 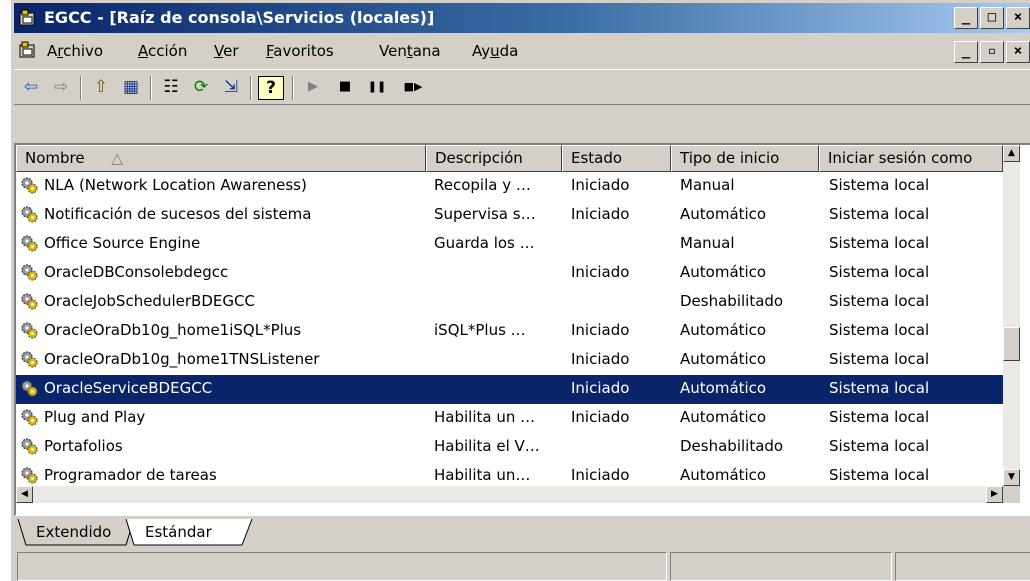 I want to click on column-header-tipo-inicio: Tipo de inicio, so click(x=745, y=158).